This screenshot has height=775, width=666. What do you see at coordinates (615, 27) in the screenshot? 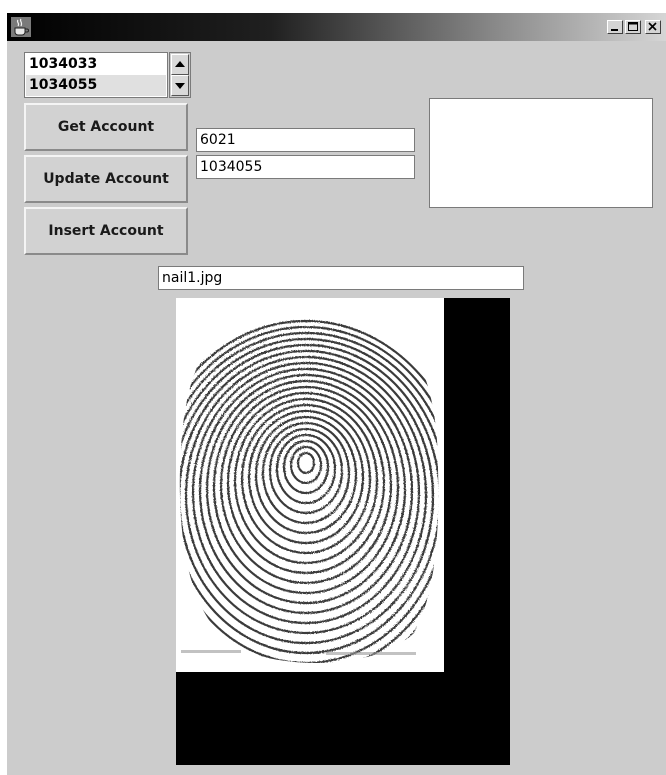
I see `minimize-button` at bounding box center [615, 27].